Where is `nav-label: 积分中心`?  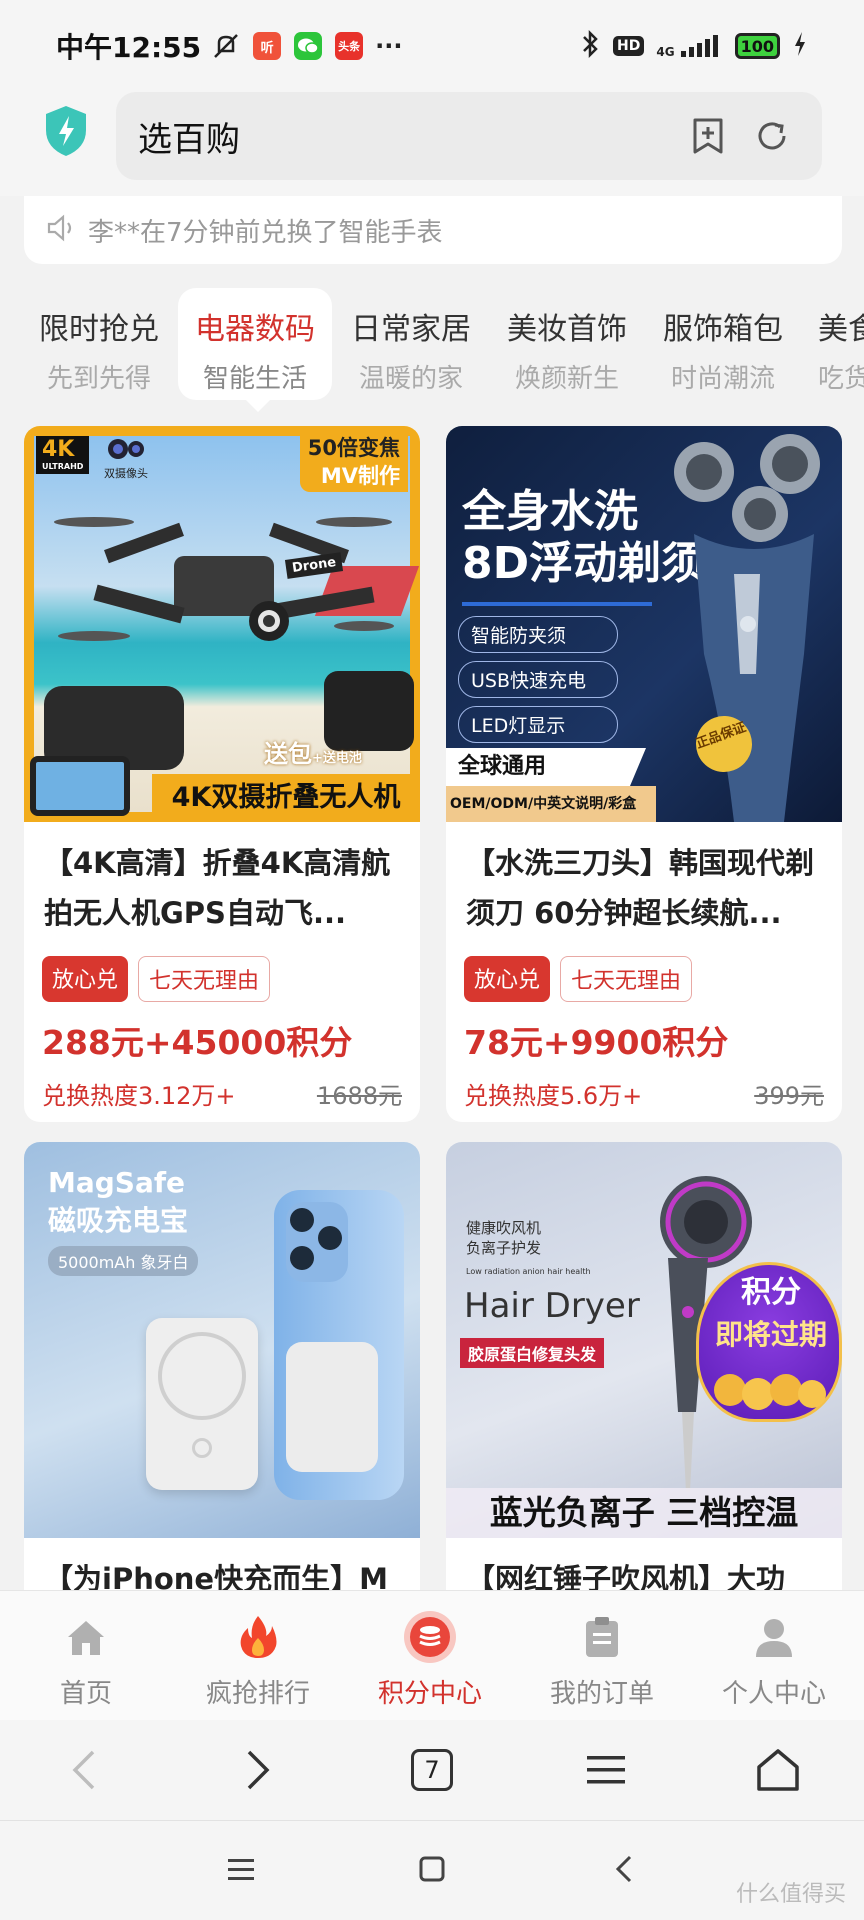 nav-label: 积分中心 is located at coordinates (429, 1694).